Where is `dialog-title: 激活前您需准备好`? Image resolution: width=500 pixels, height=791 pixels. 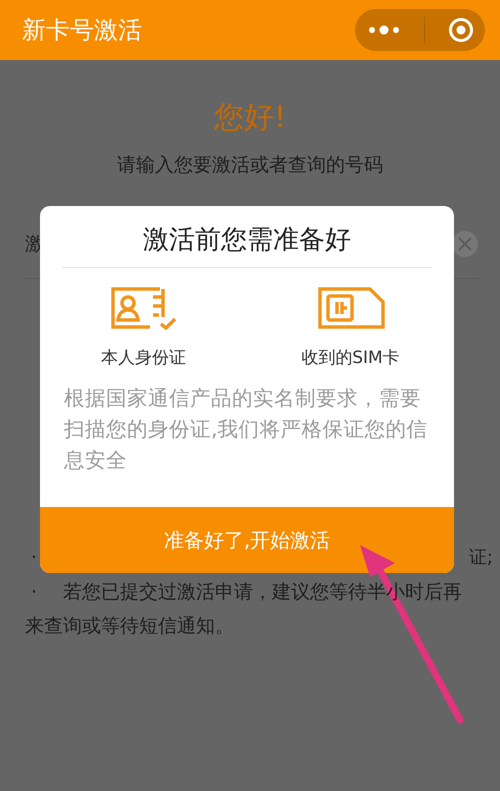 dialog-title: 激活前您需准备好 is located at coordinates (247, 245).